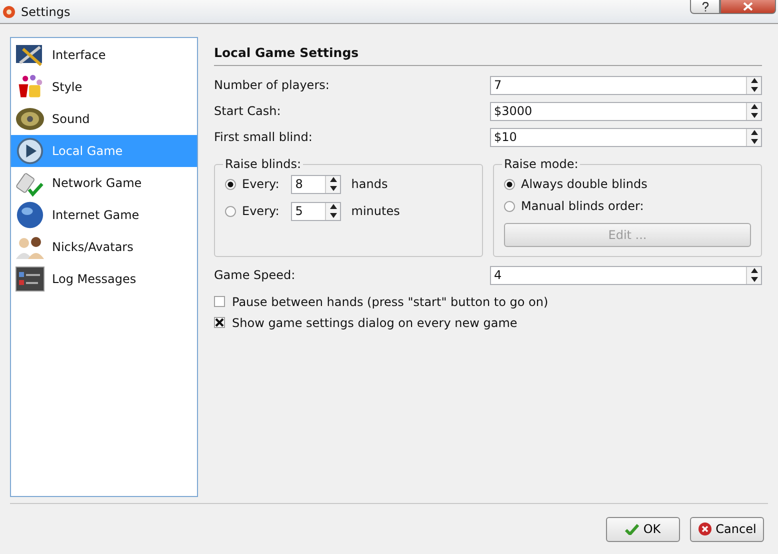 The width and height of the screenshot is (778, 554). What do you see at coordinates (104, 215) in the screenshot?
I see `category-item: Internet Game` at bounding box center [104, 215].